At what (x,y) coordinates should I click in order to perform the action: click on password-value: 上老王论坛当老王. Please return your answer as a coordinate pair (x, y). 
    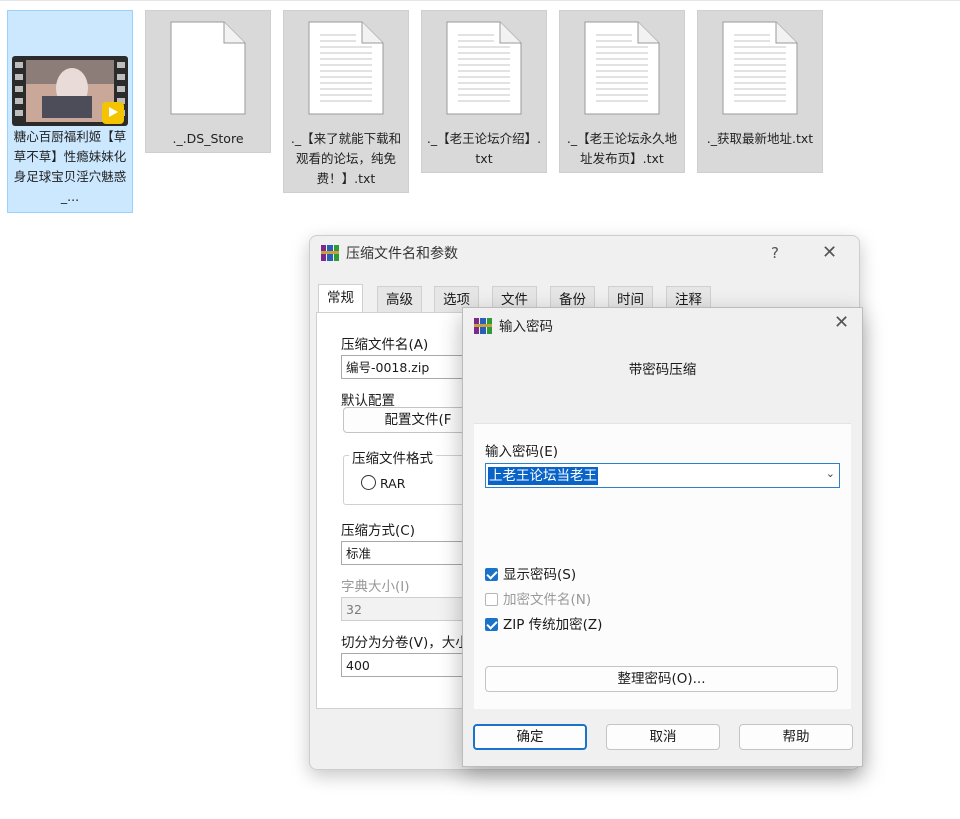
    Looking at the image, I should click on (543, 476).